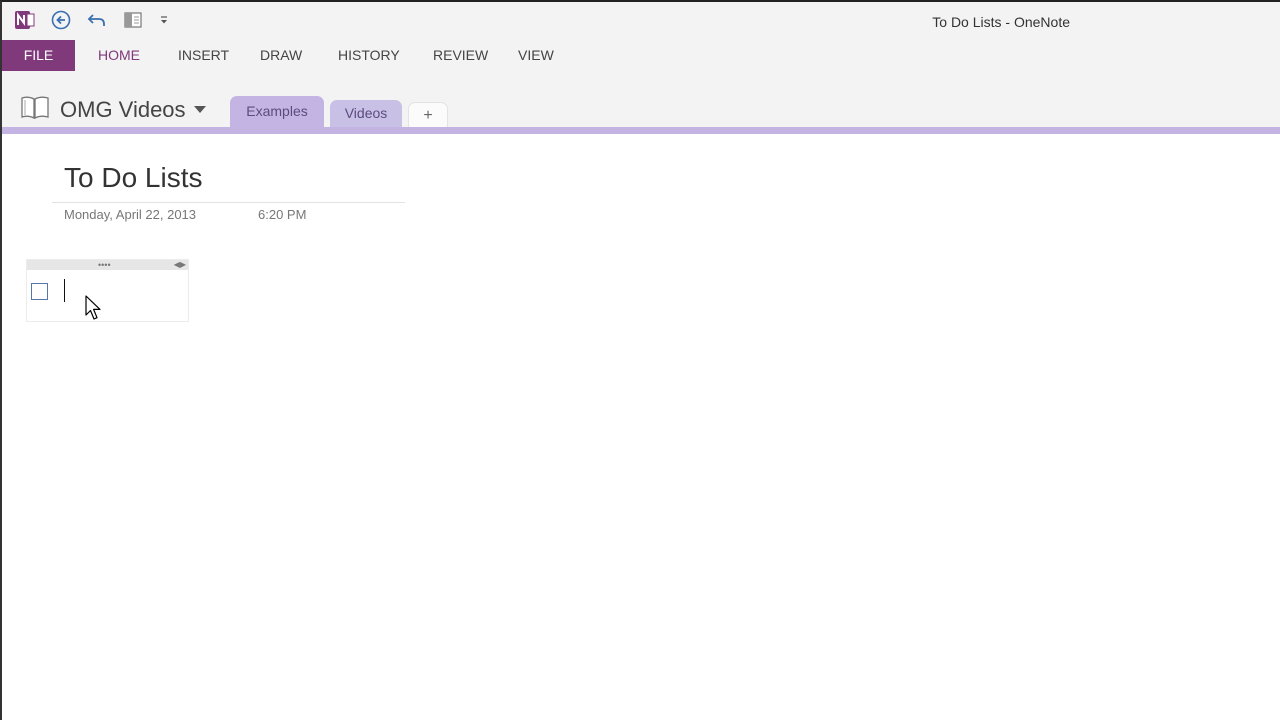 The image size is (1280, 720). Describe the element at coordinates (133, 20) in the screenshot. I see `dock-to-desktop-icon` at that location.